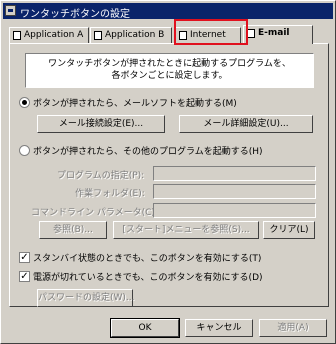 This screenshot has width=336, height=344. What do you see at coordinates (274, 33) in the screenshot?
I see `tab-label: E-mail` at bounding box center [274, 33].